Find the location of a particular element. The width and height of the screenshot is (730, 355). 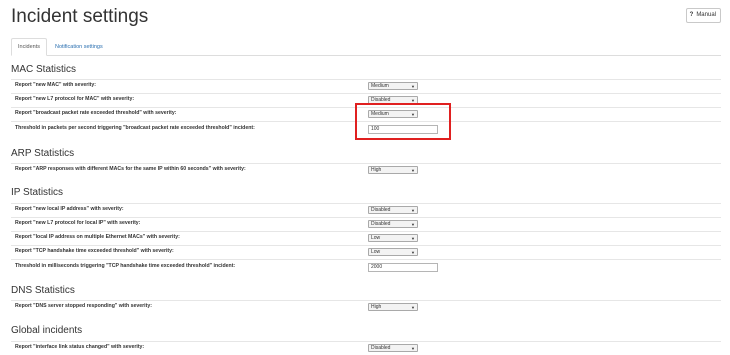

row-label: Report "new MAC" with severity: is located at coordinates (56, 85).